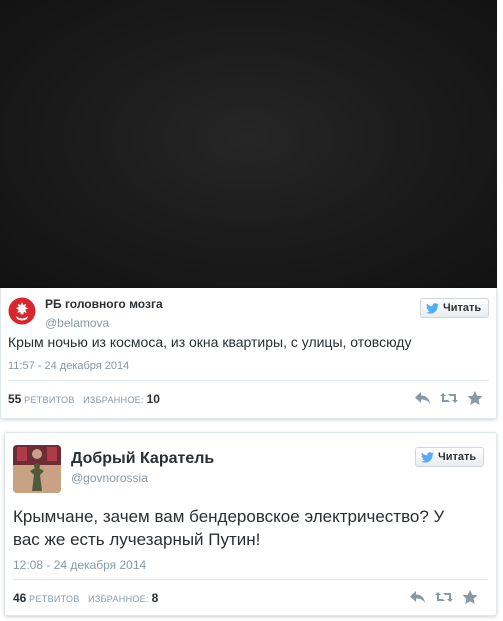  I want to click on favorite-count: 10, so click(153, 399).